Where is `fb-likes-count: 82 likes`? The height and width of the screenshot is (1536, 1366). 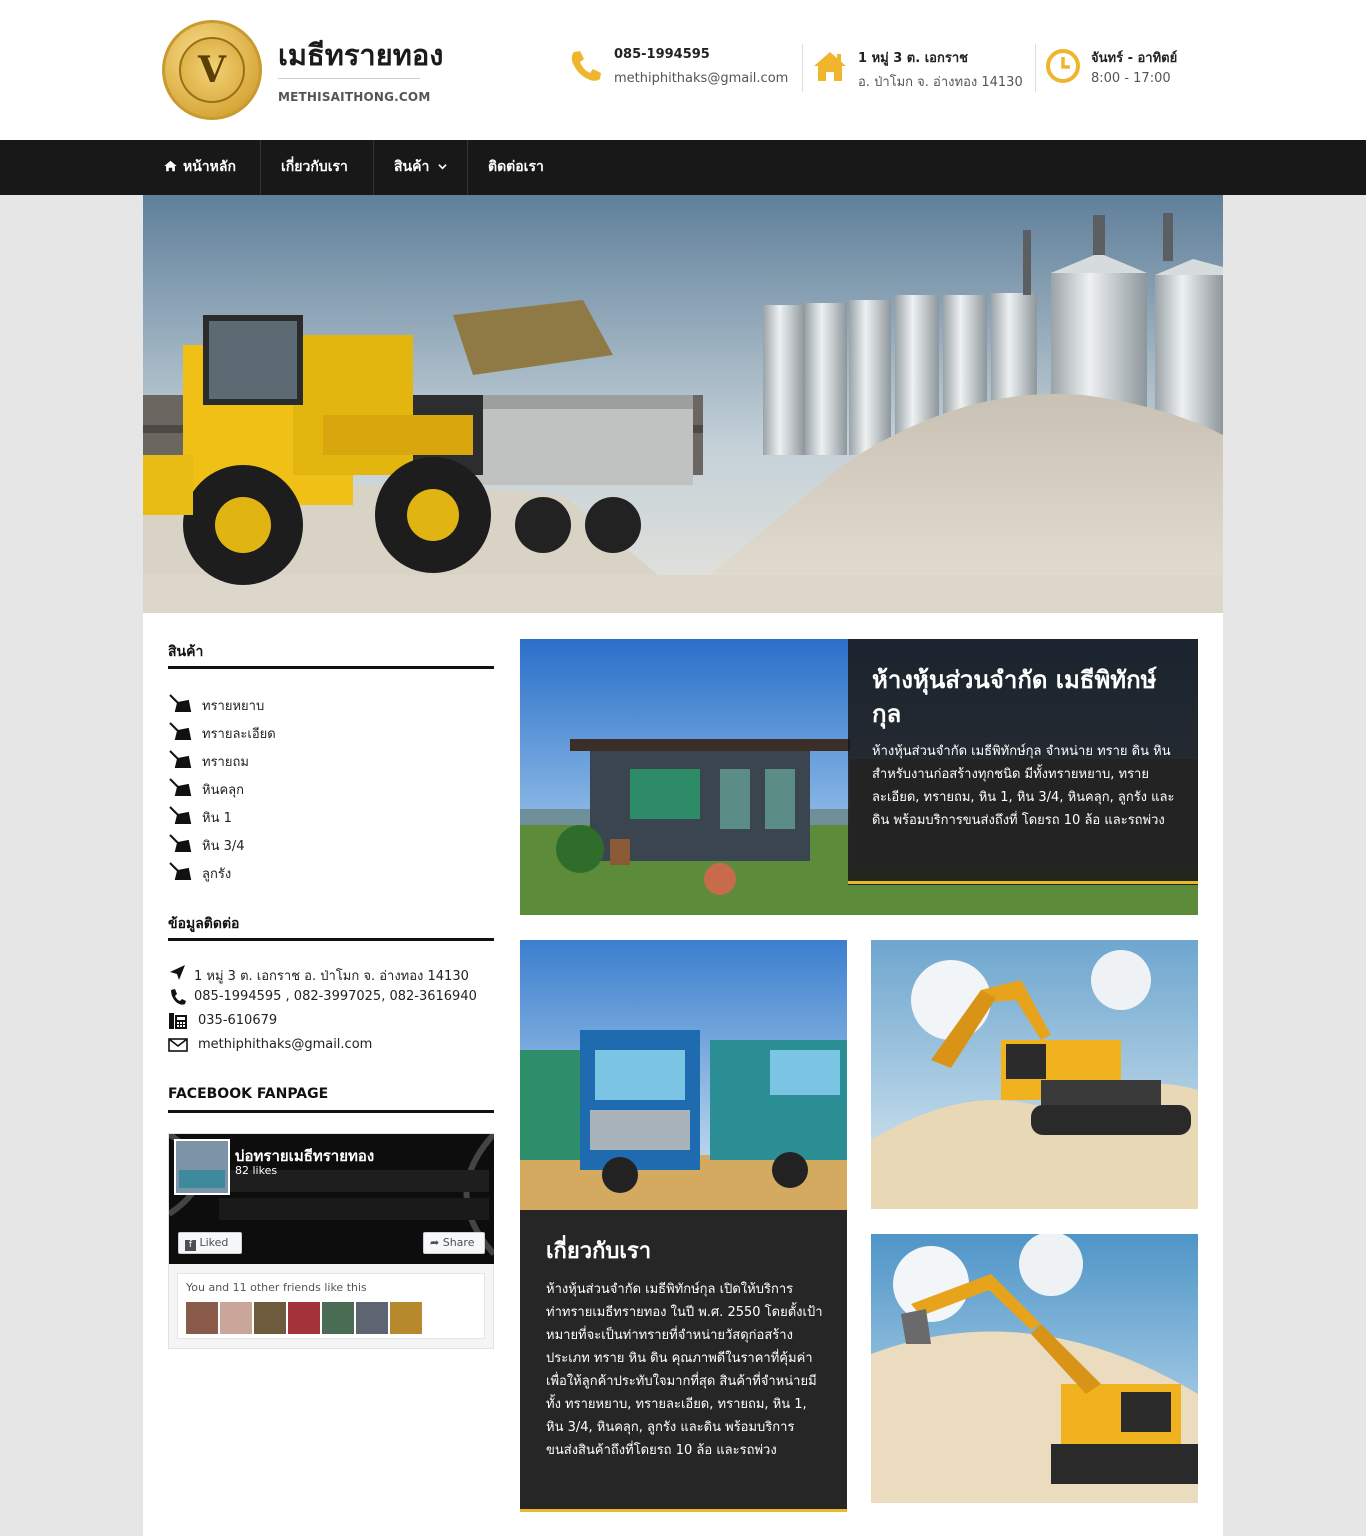 fb-likes-count: 82 likes is located at coordinates (256, 1170).